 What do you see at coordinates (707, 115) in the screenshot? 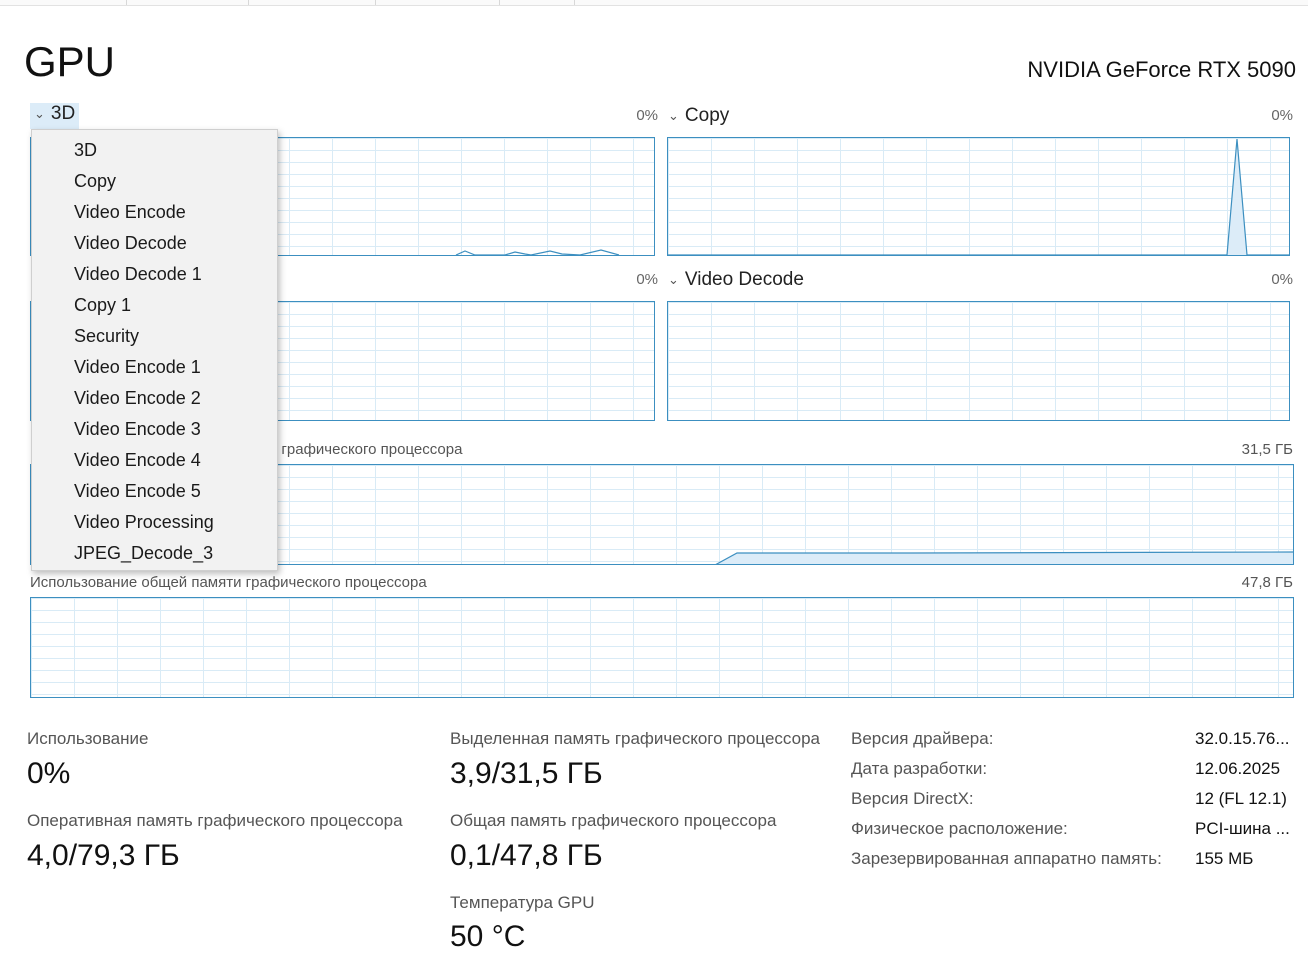
I see `engine-selector-label: Copy` at bounding box center [707, 115].